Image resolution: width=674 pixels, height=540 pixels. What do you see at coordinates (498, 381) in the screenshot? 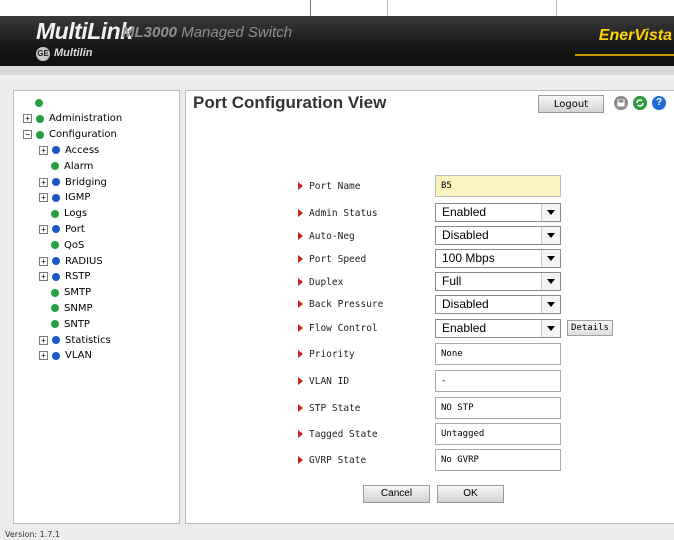
I see `vlan-id-field: -` at bounding box center [498, 381].